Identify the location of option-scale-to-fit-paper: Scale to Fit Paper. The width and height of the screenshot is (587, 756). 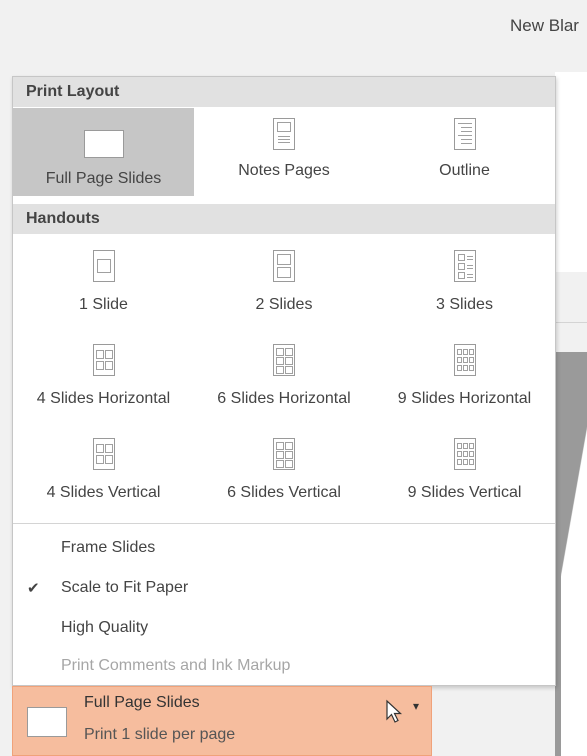
(124, 588).